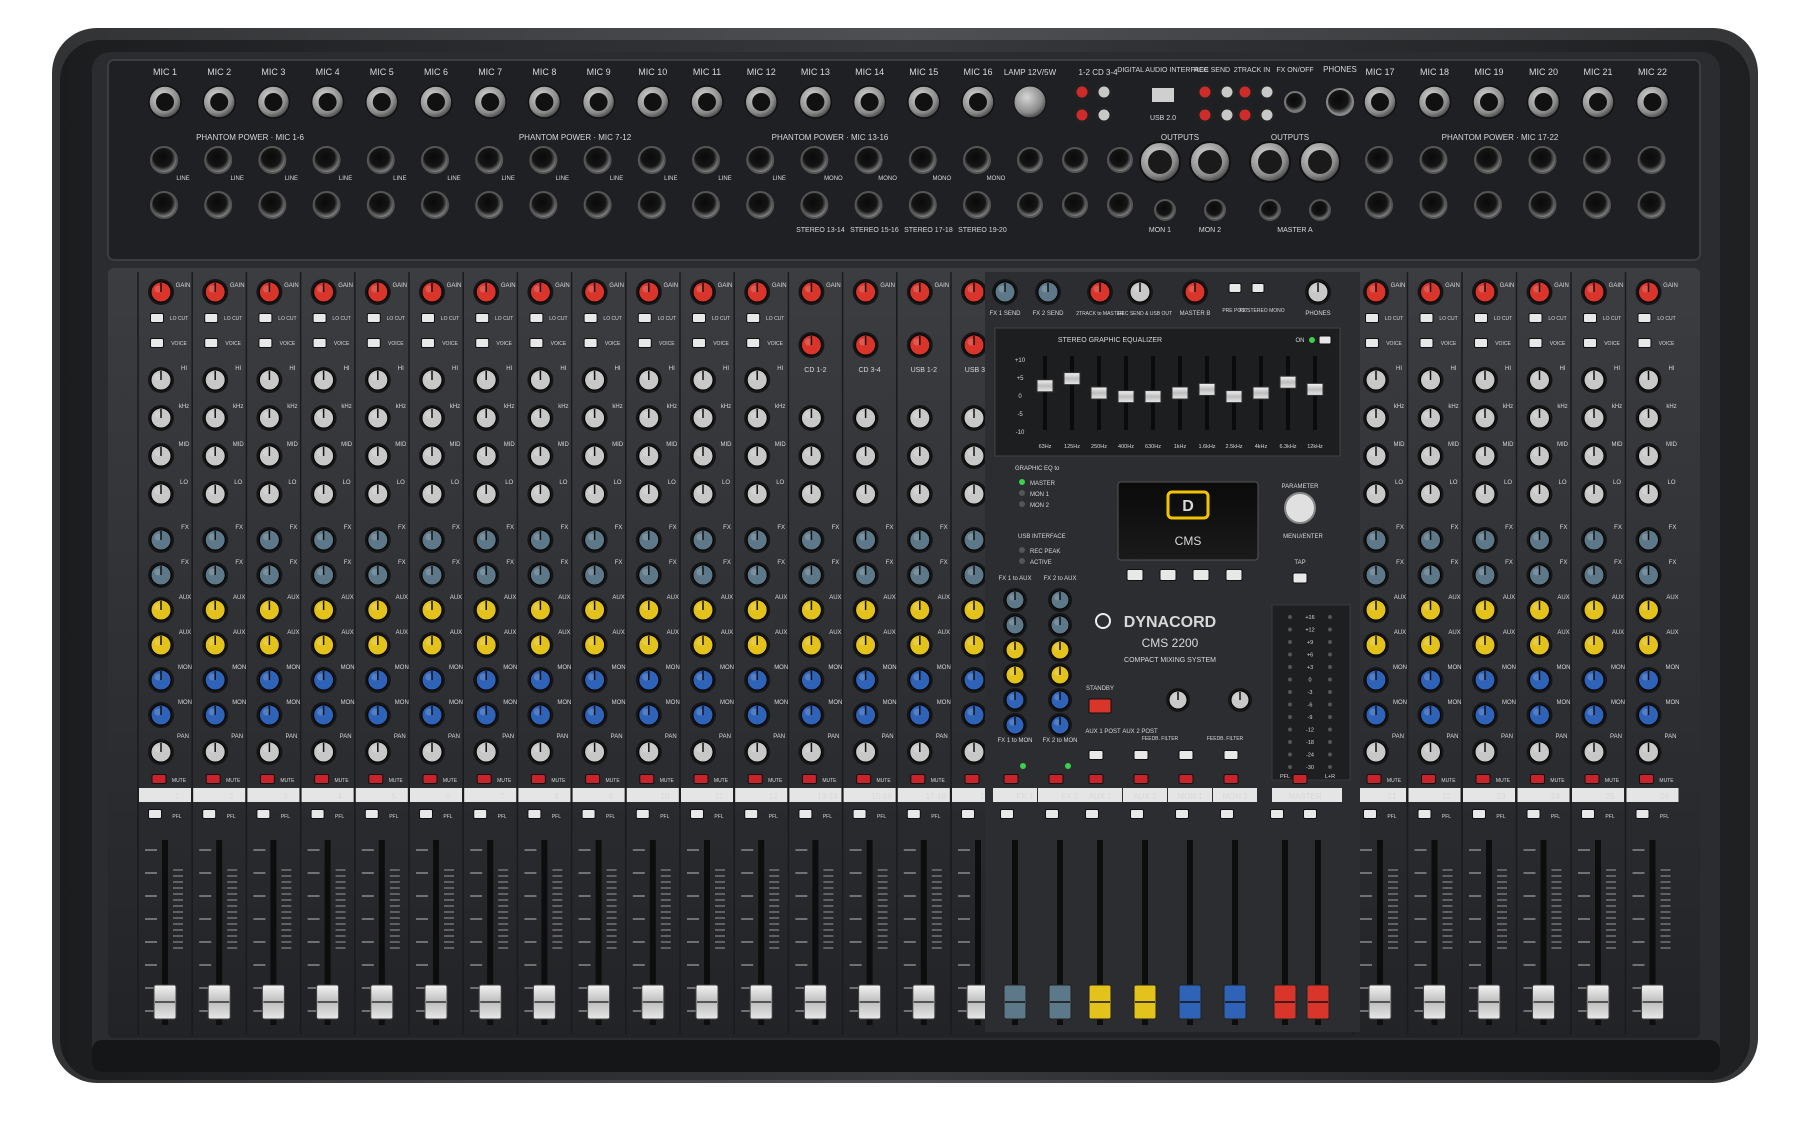 The height and width of the screenshot is (1130, 1800). What do you see at coordinates (1258, 288) in the screenshot?
I see `fx-stereo-mono-button` at bounding box center [1258, 288].